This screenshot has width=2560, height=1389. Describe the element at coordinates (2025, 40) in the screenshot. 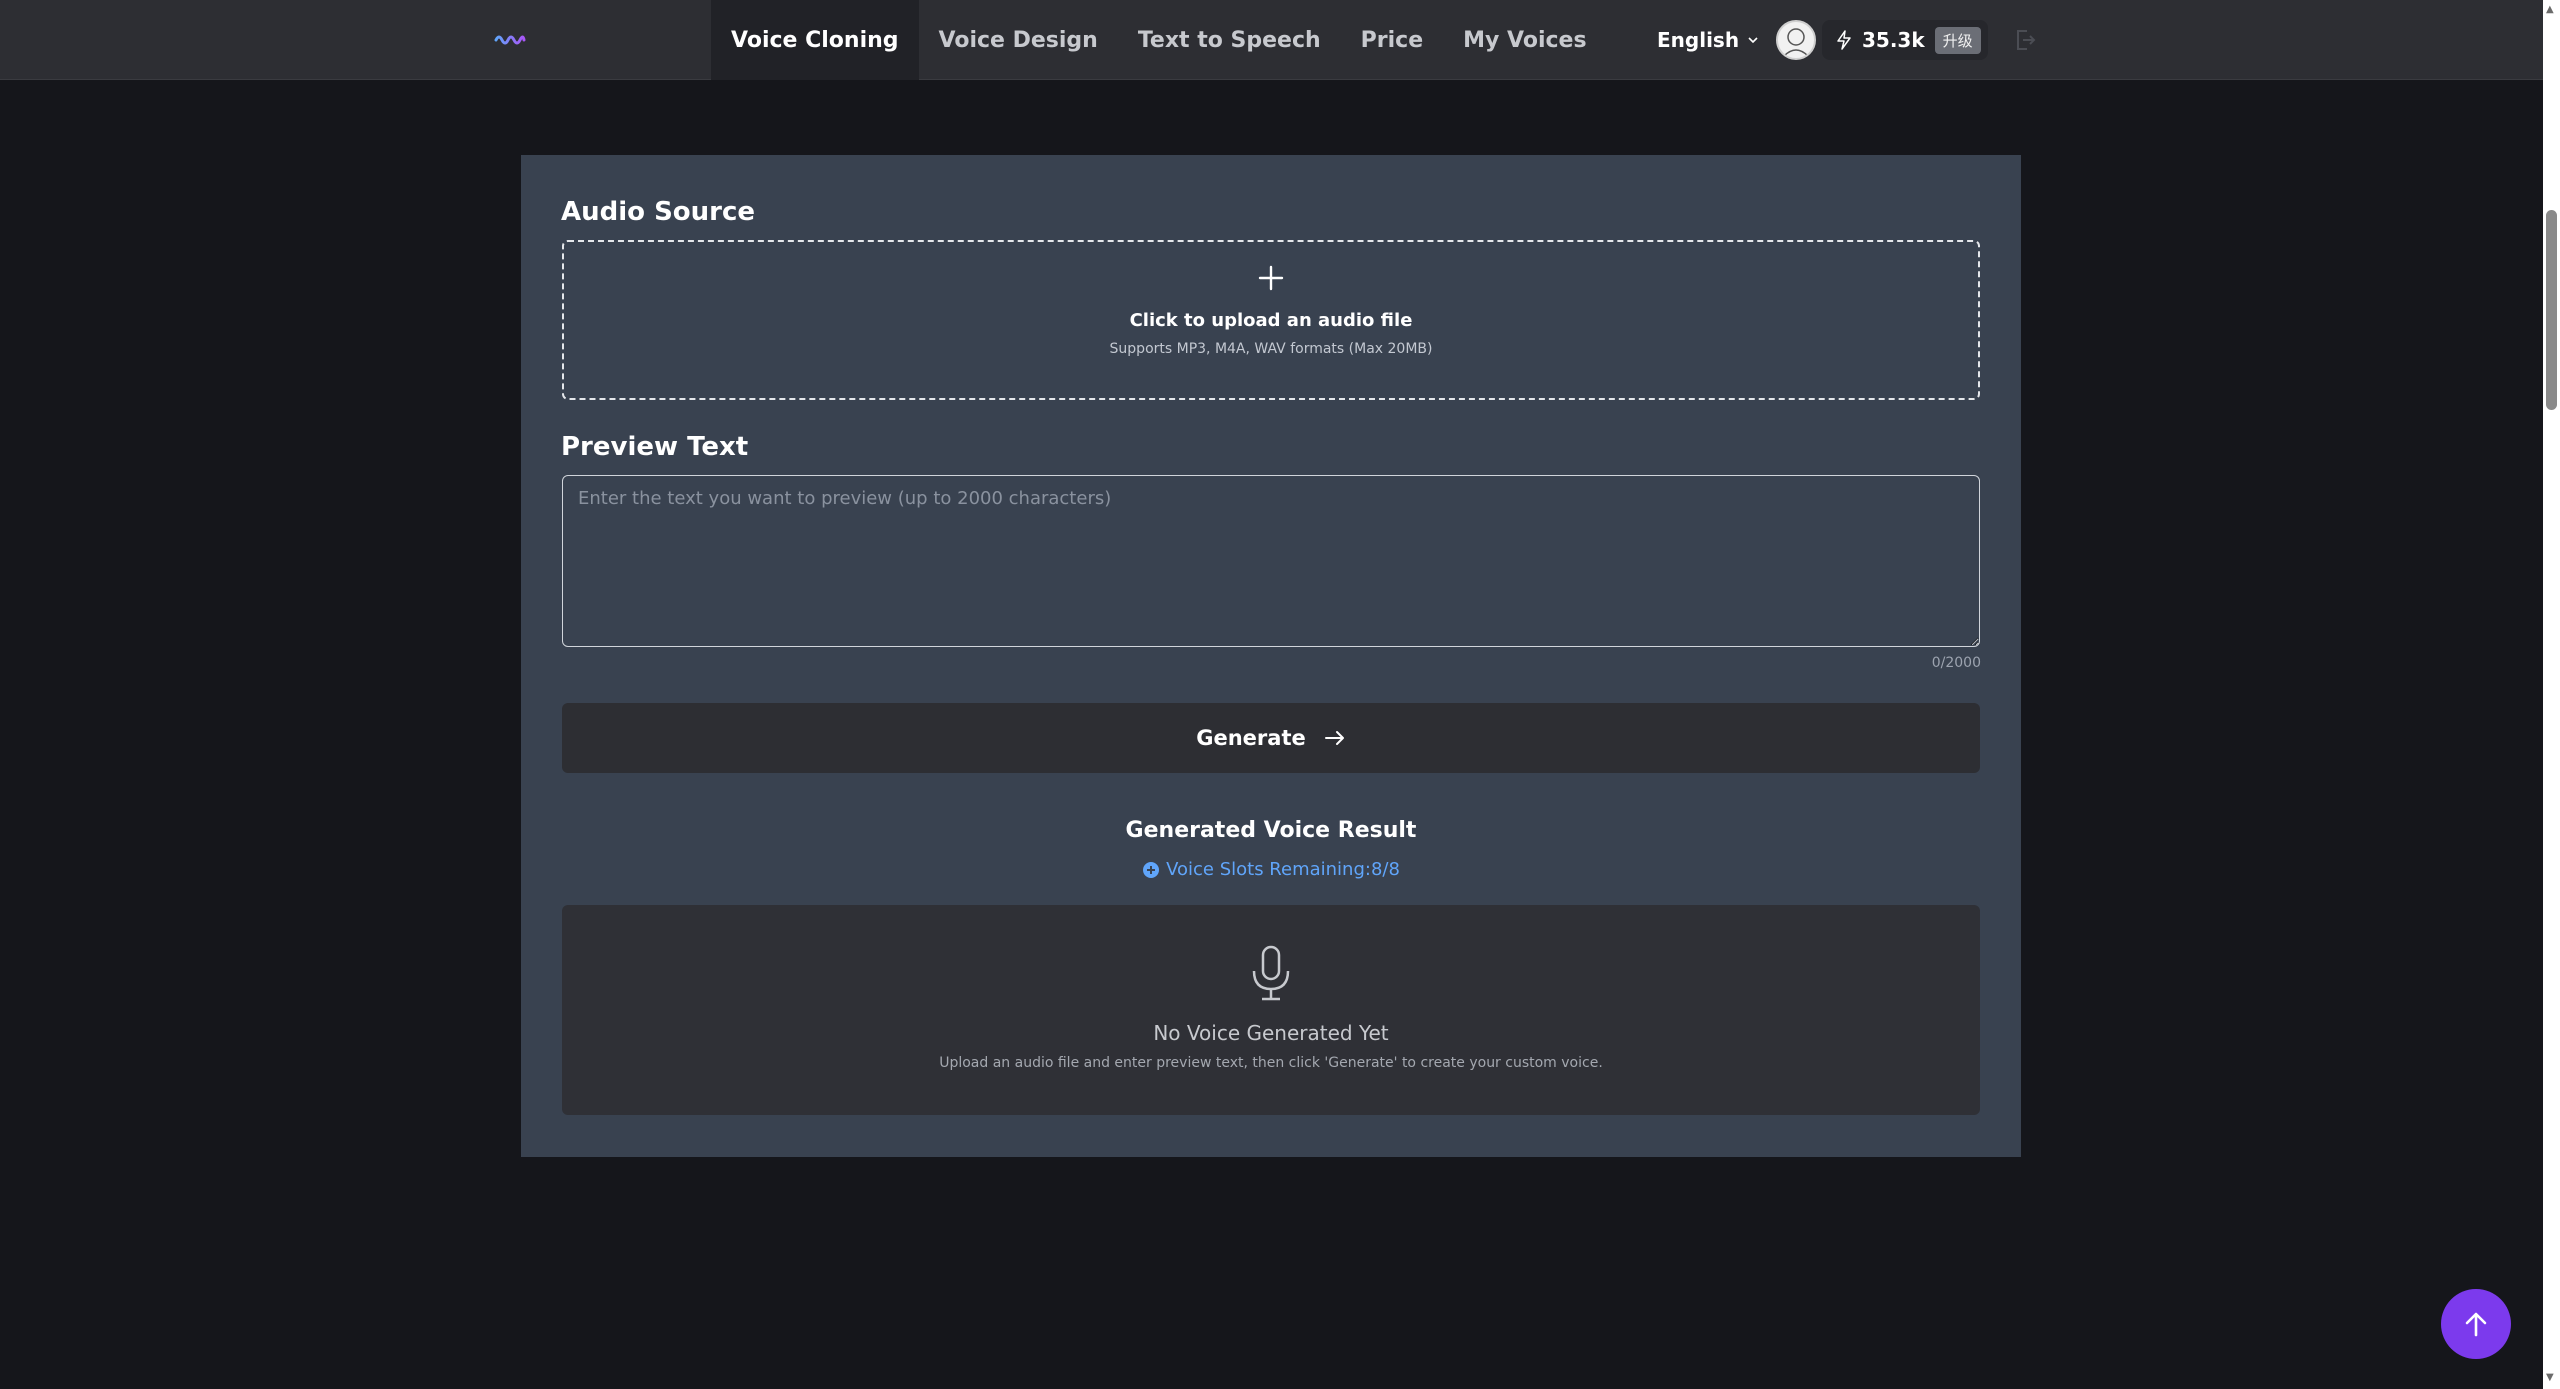

I see `logout-icon` at that location.